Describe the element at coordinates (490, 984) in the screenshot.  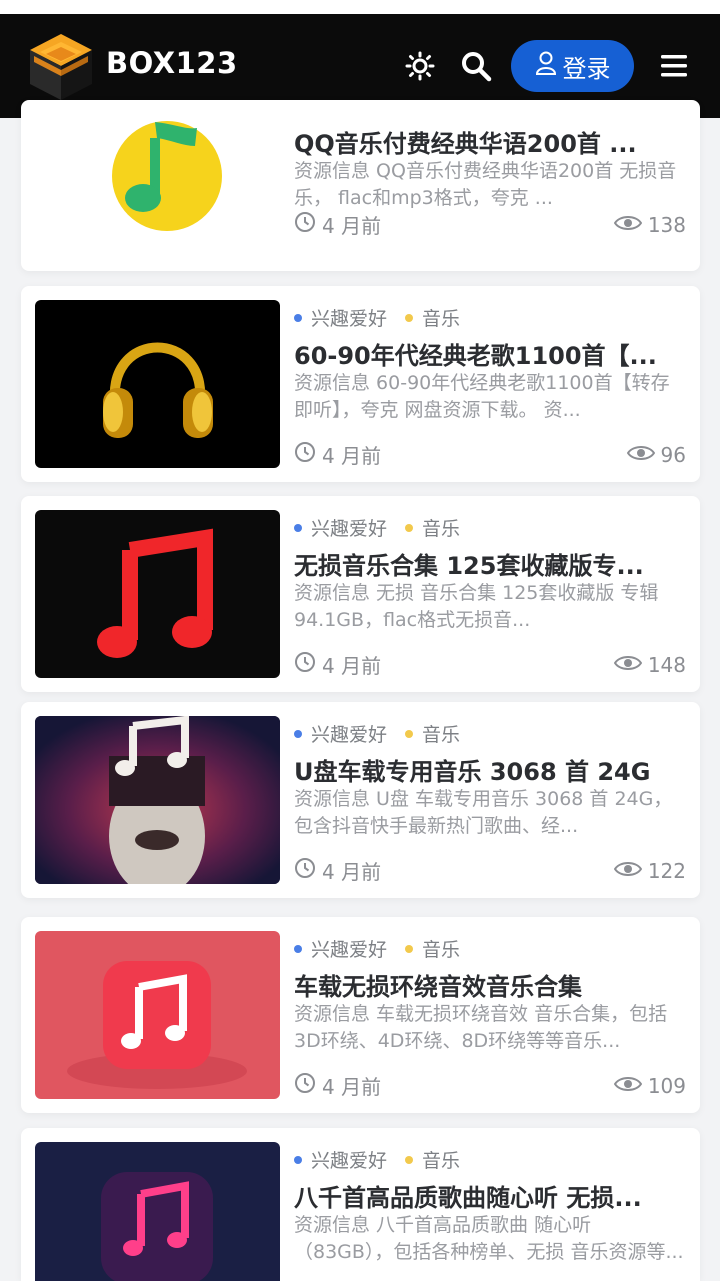
I see `post-title: 车载无损环绕音效音乐合集` at that location.